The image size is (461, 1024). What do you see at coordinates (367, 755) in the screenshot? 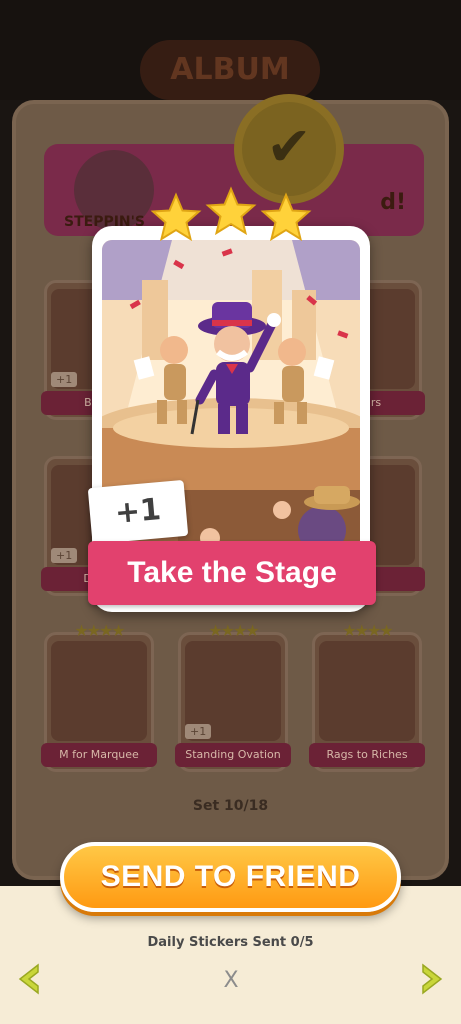
I see `album-card-name: Rags to Riches` at bounding box center [367, 755].